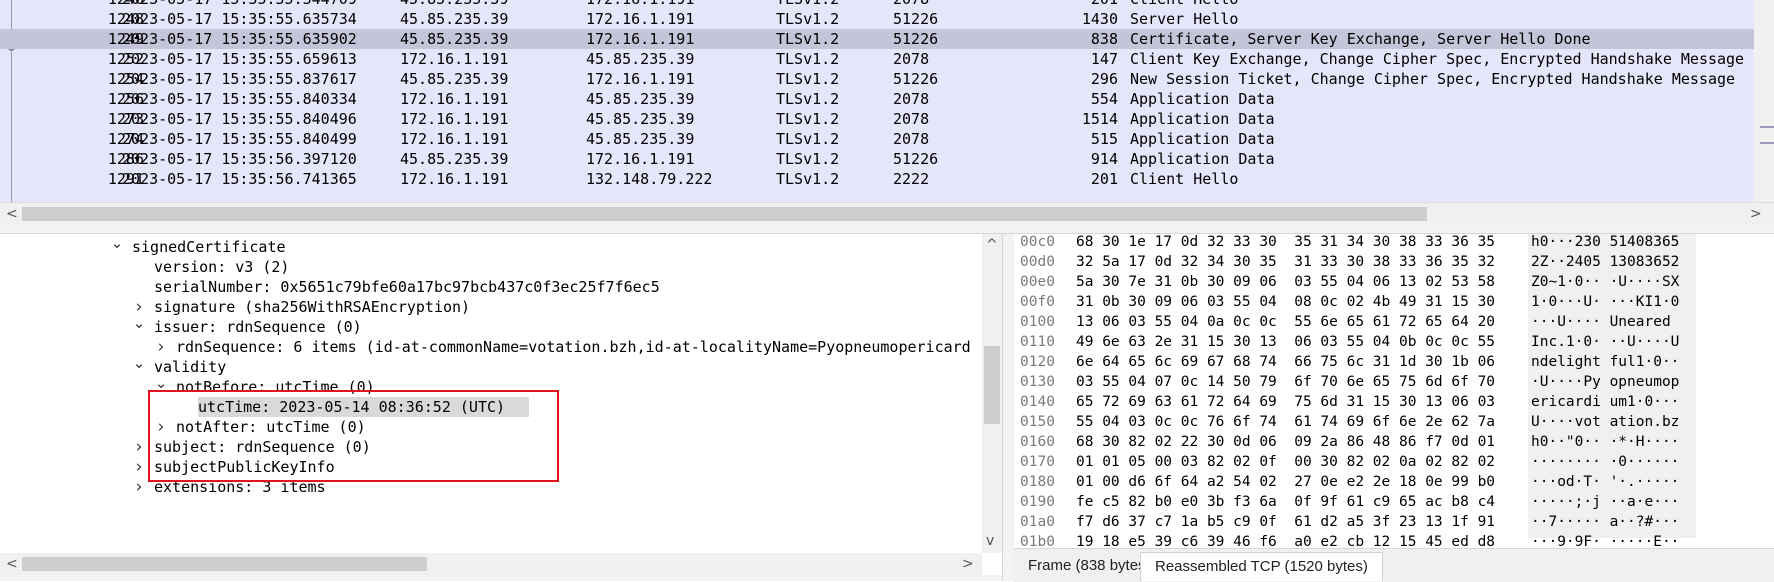 Image resolution: width=1774 pixels, height=582 pixels. Describe the element at coordinates (1605, 243) in the screenshot. I see `byte-ascii: h0···230 51408365` at that location.